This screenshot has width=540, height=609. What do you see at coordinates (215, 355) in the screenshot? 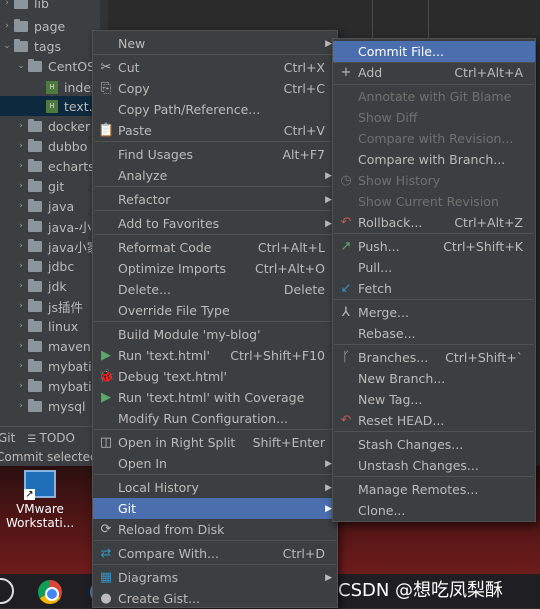
I see `menu-item-run-text-html: ▶ Run 'text.html' Ctrl+Shift+F10` at bounding box center [215, 355].